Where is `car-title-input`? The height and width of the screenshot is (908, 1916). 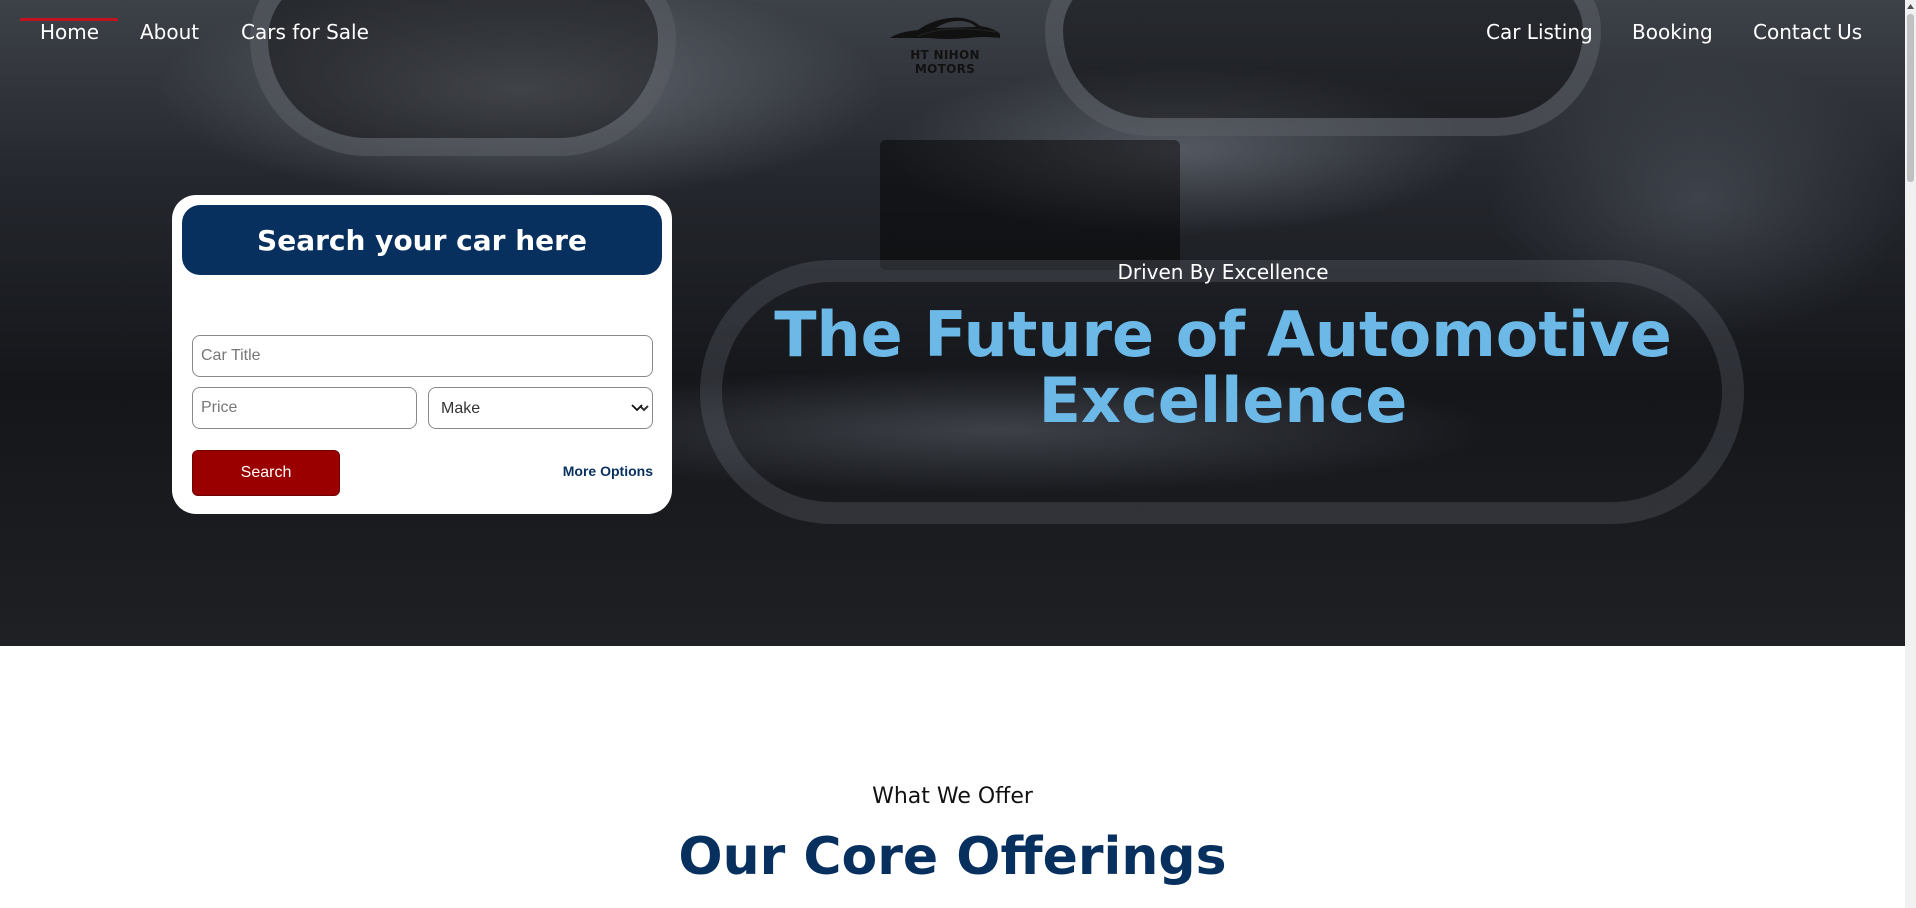 car-title-input is located at coordinates (422, 356).